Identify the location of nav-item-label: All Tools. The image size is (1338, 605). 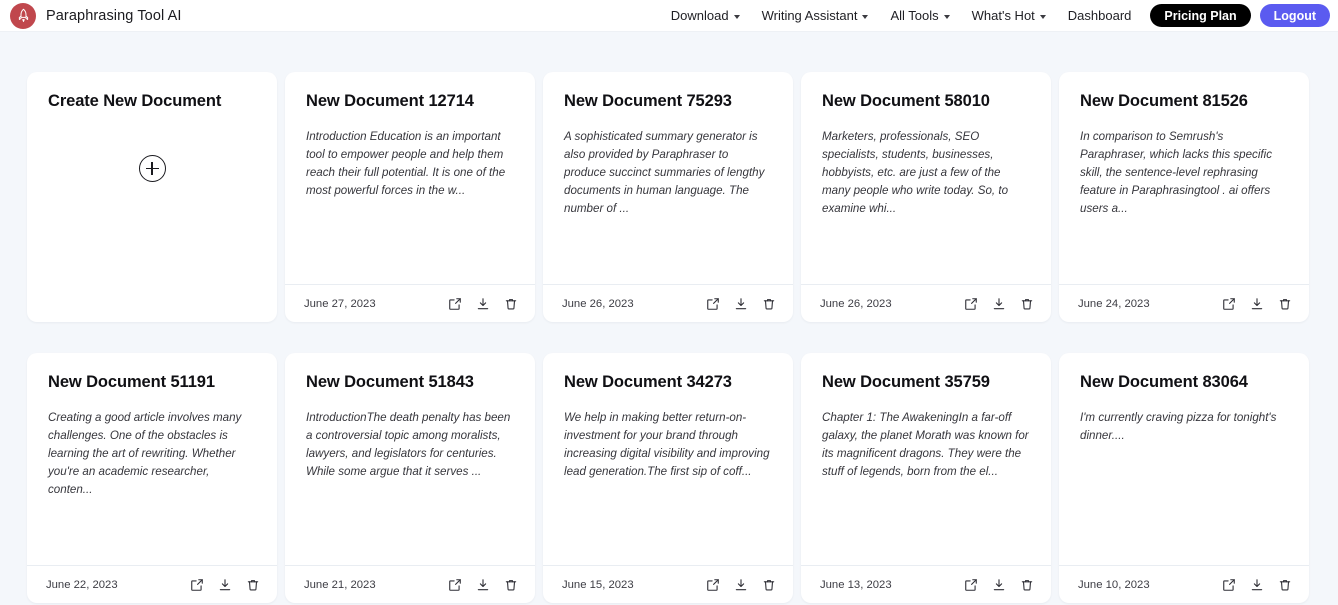
(914, 15).